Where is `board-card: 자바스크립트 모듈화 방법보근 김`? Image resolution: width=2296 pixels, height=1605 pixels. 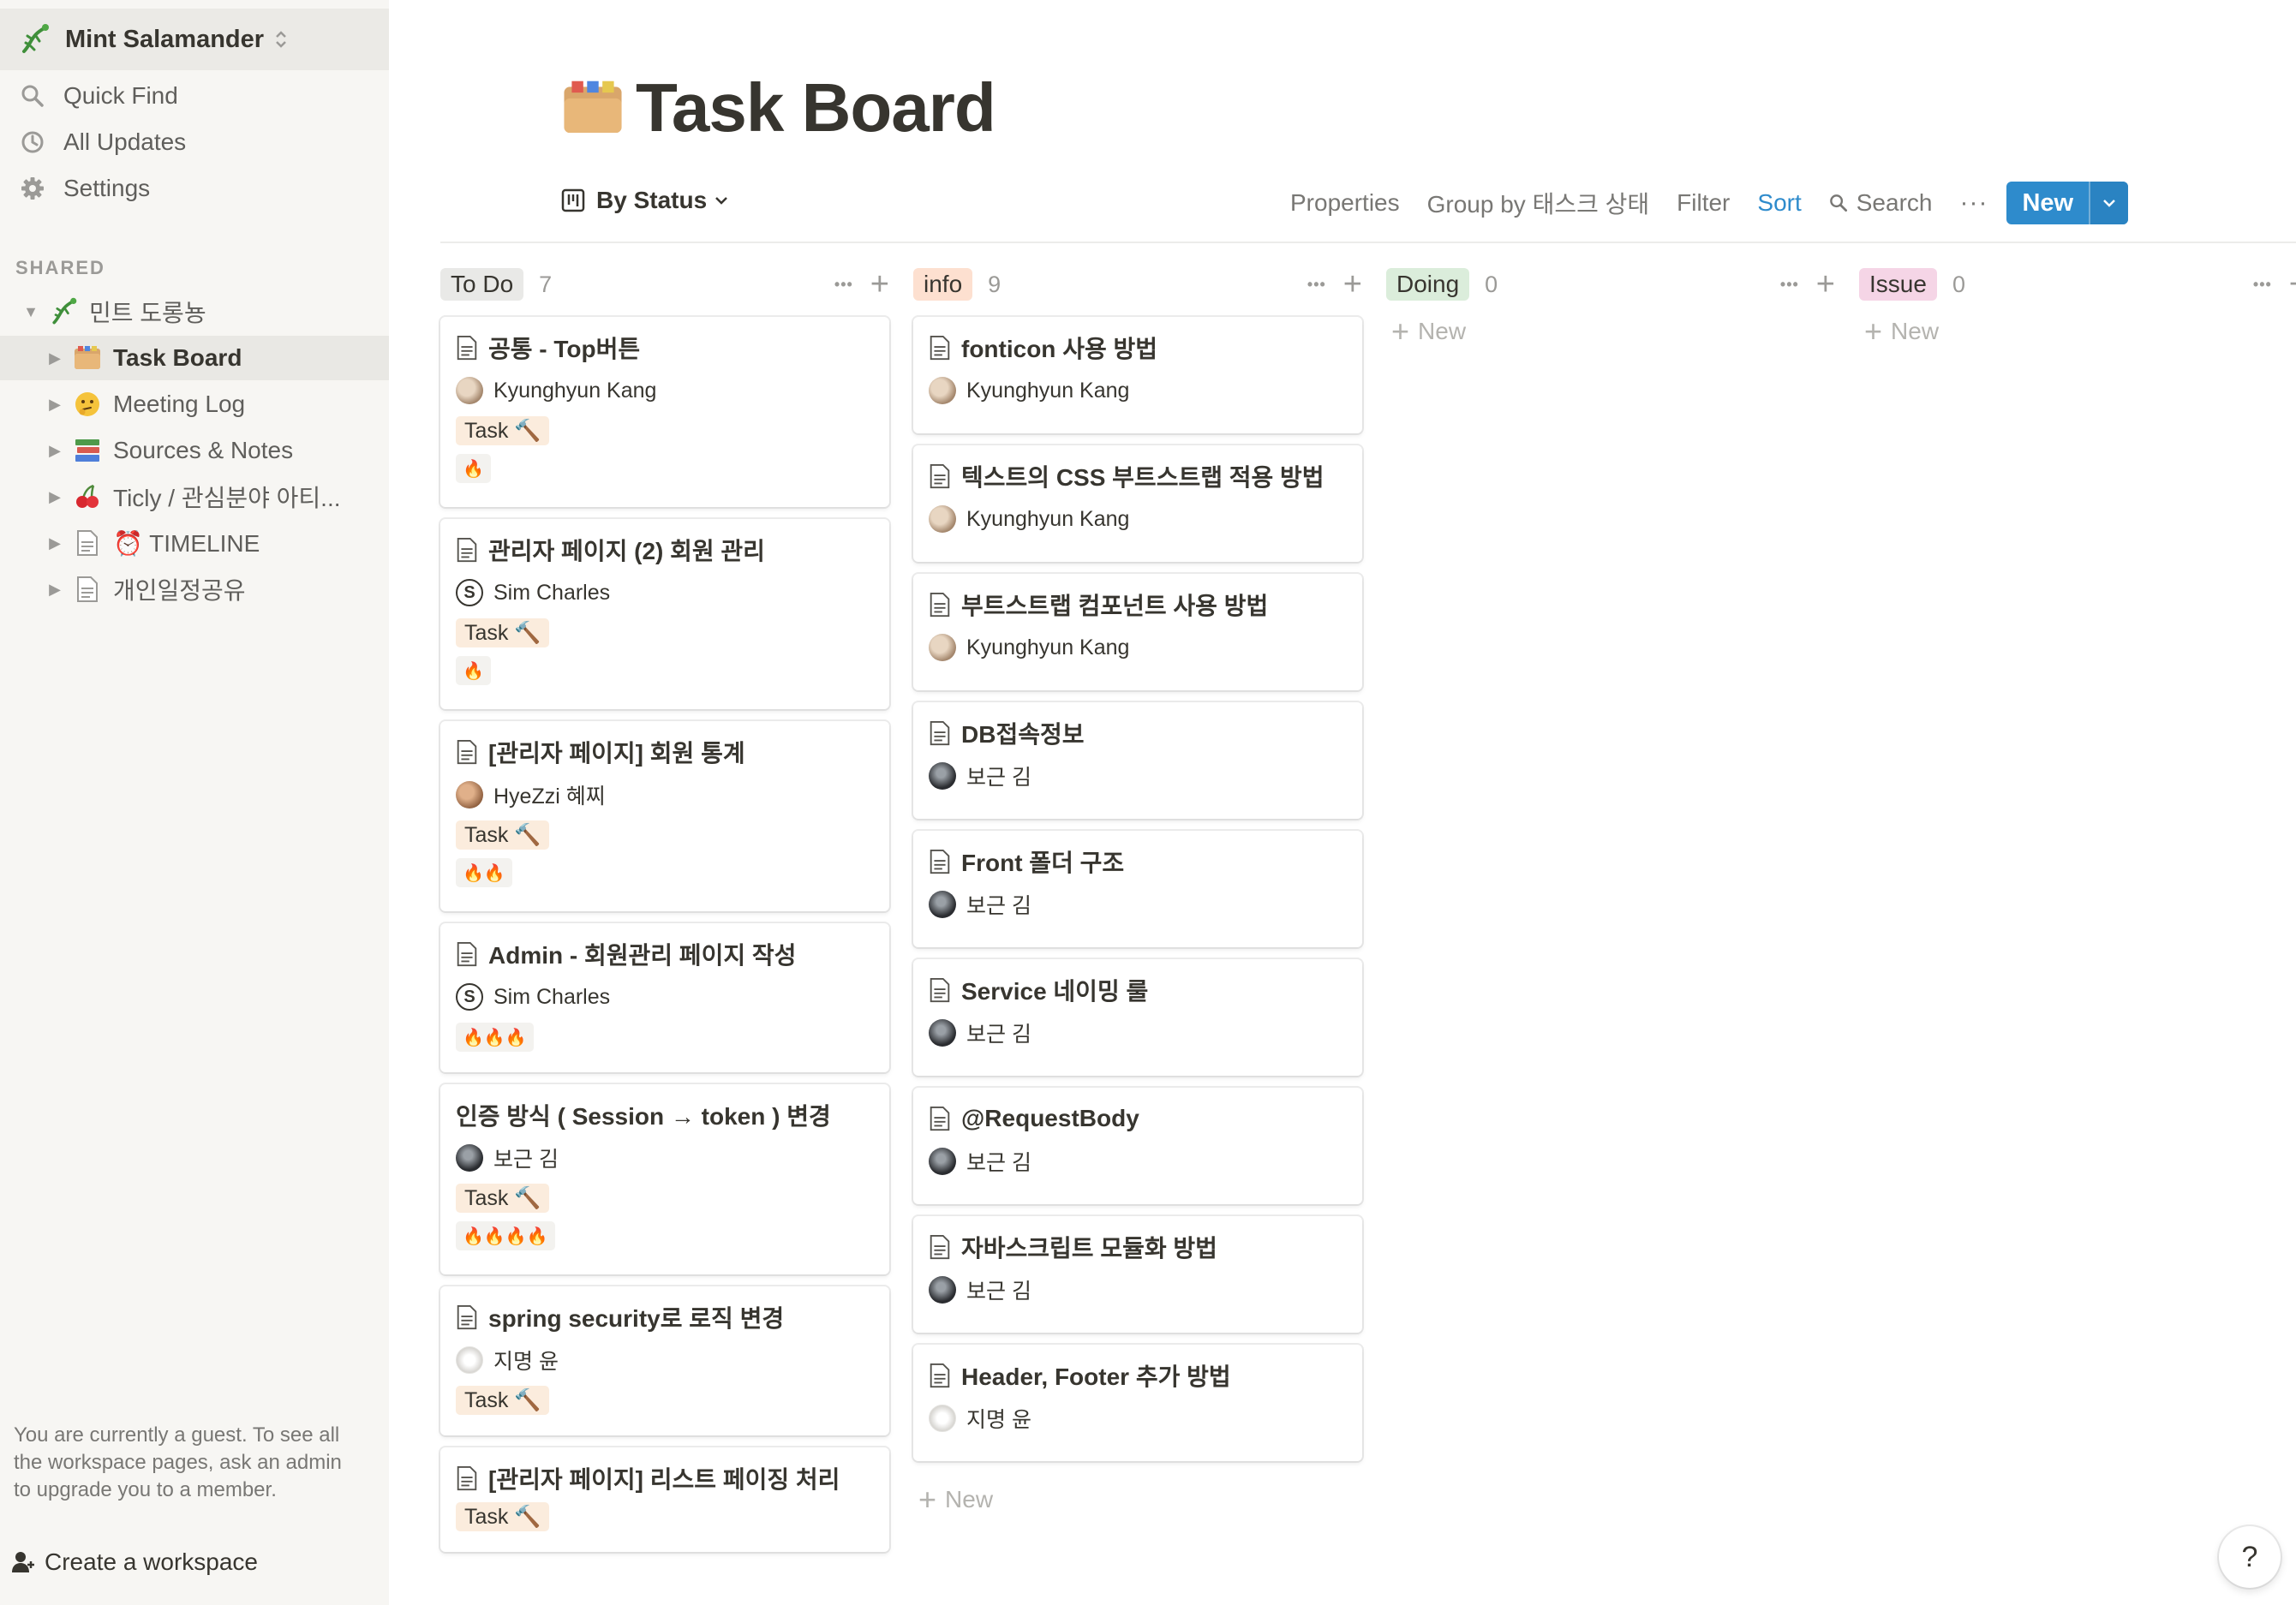 board-card: 자바스크립트 모듈화 방법보근 김 is located at coordinates (1137, 1274).